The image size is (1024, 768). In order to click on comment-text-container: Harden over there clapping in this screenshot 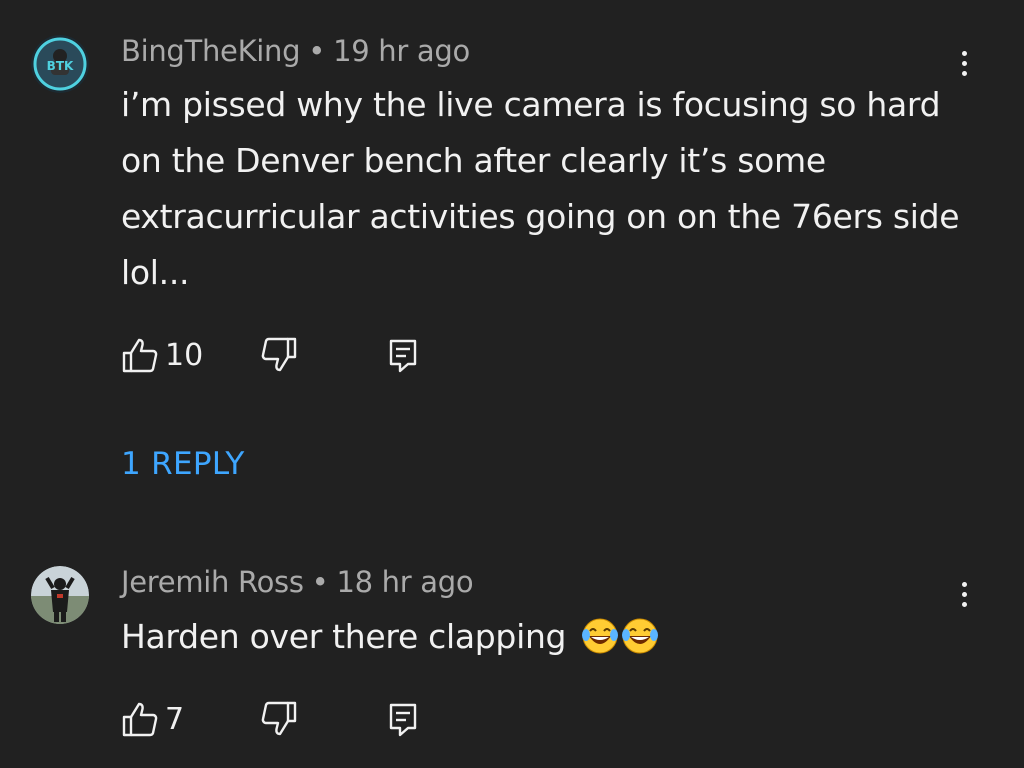, I will do `click(541, 637)`.